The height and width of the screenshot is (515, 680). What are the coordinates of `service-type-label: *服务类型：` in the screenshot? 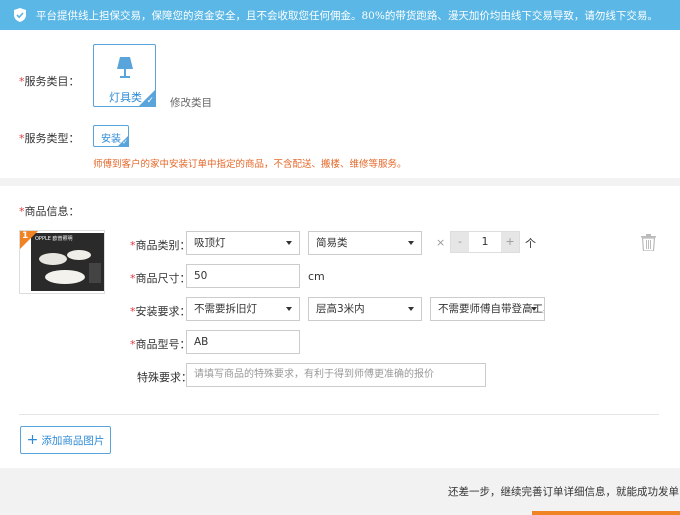 It's located at (49, 138).